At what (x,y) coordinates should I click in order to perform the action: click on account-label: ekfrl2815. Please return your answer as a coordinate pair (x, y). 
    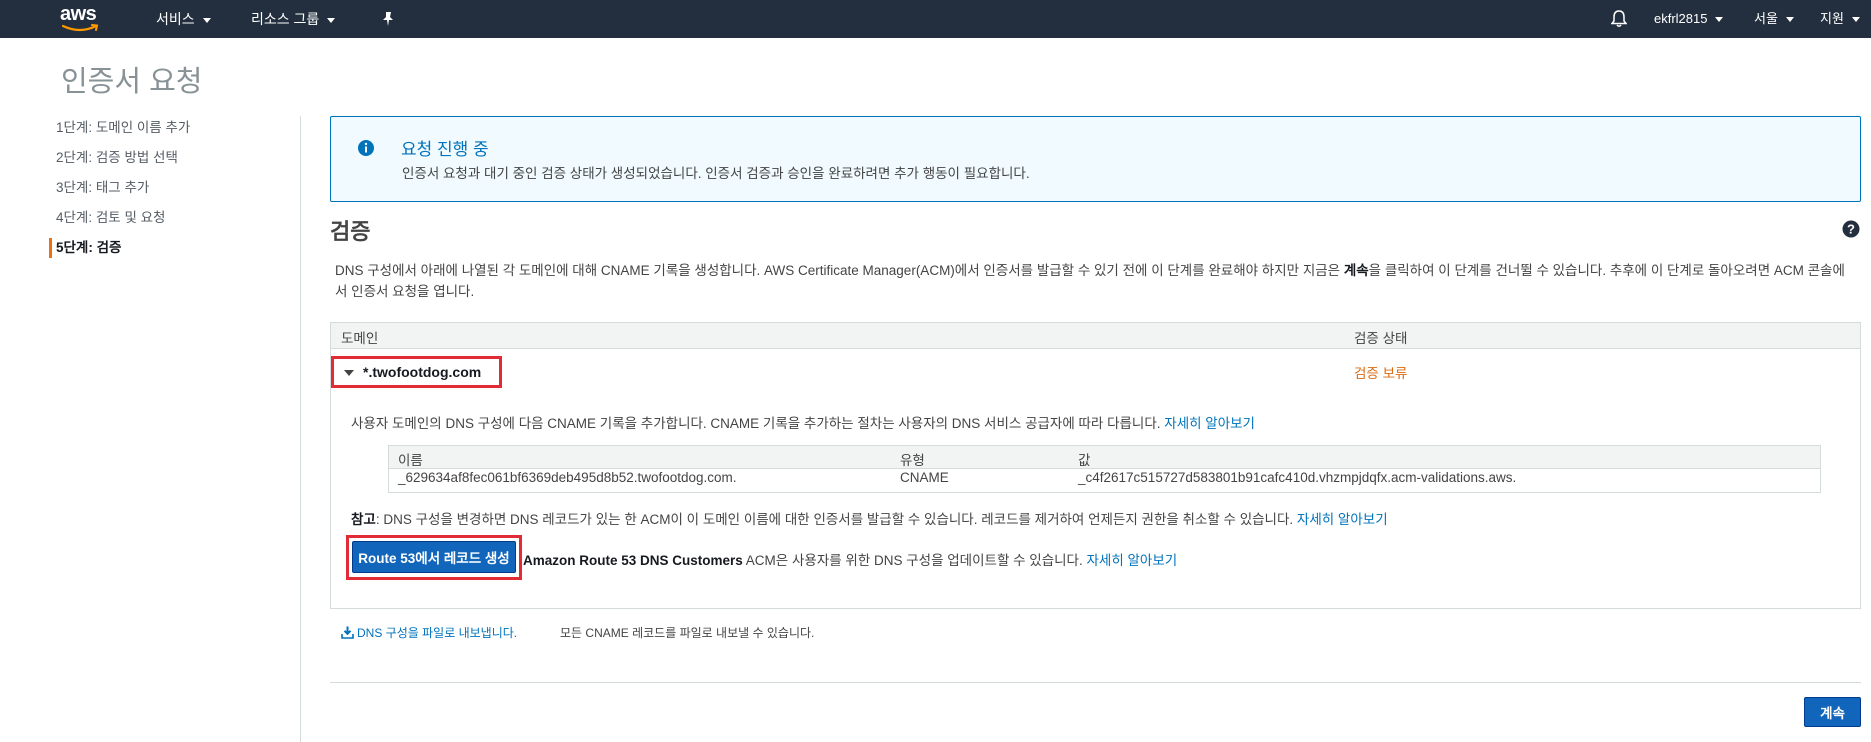
    Looking at the image, I should click on (1681, 18).